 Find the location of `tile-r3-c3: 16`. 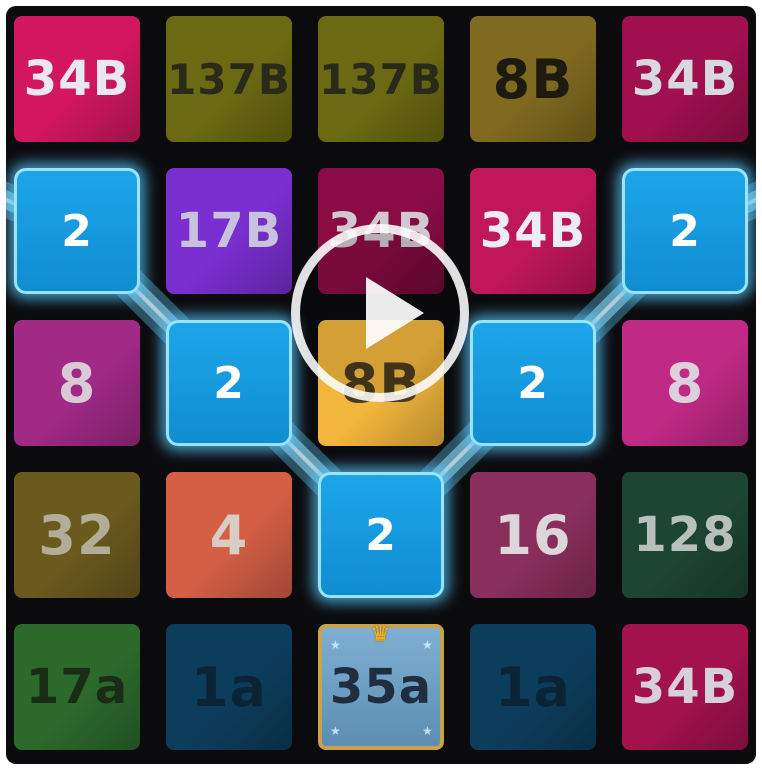

tile-r3-c3: 16 is located at coordinates (533, 535).